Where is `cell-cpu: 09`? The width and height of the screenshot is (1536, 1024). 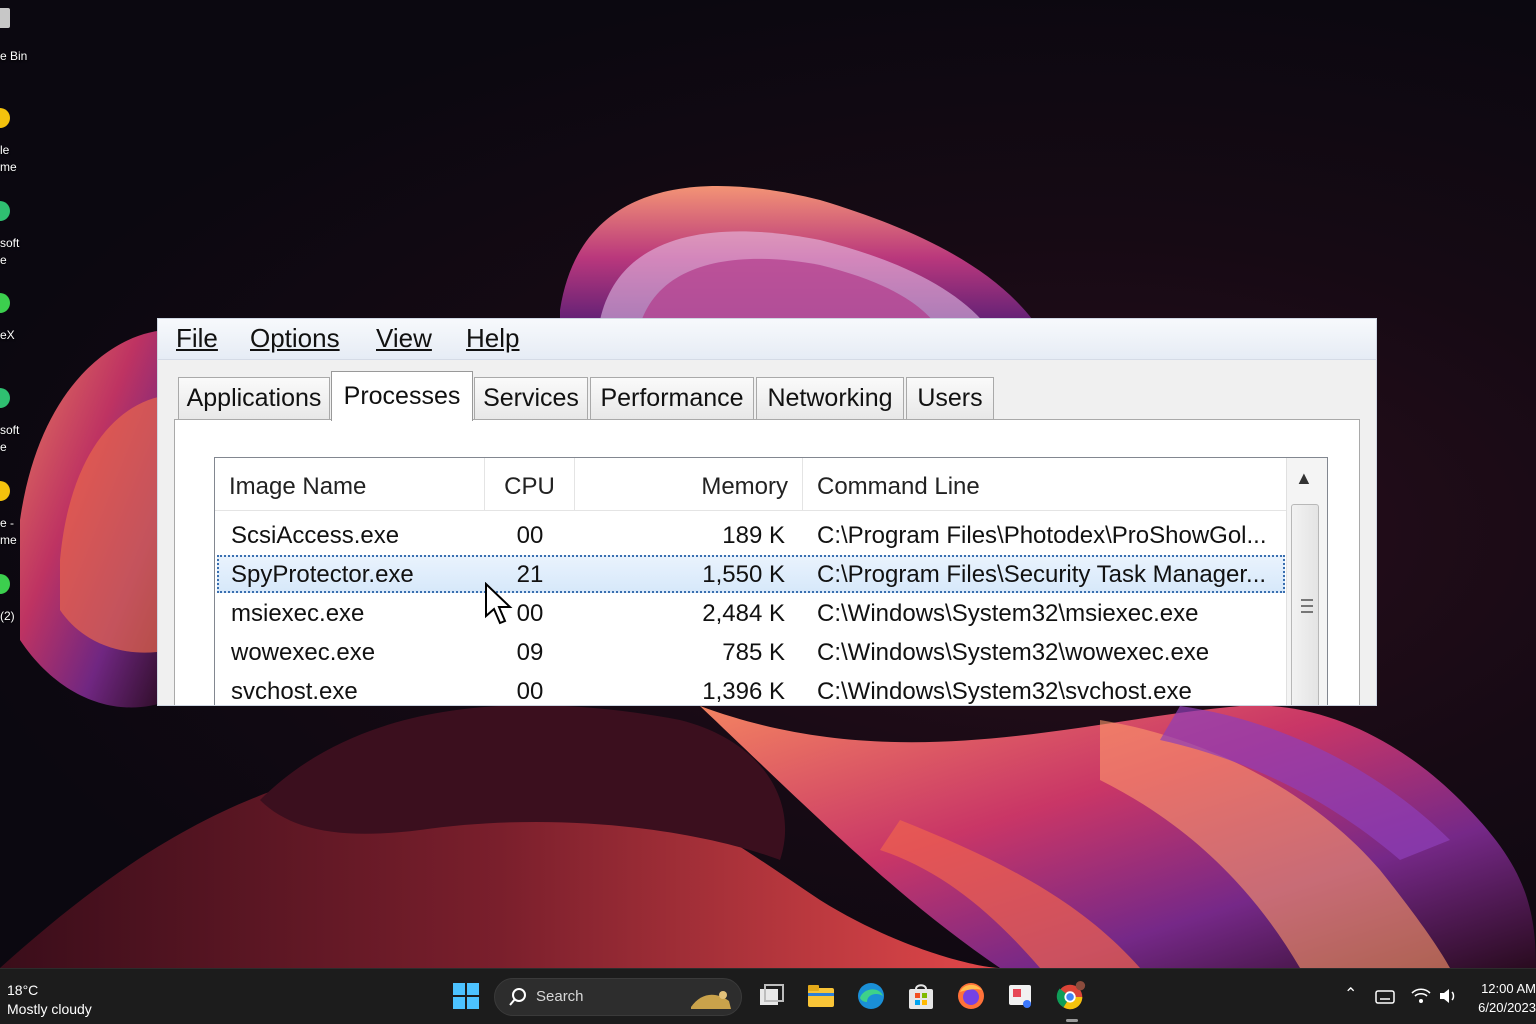
cell-cpu: 09 is located at coordinates (530, 652).